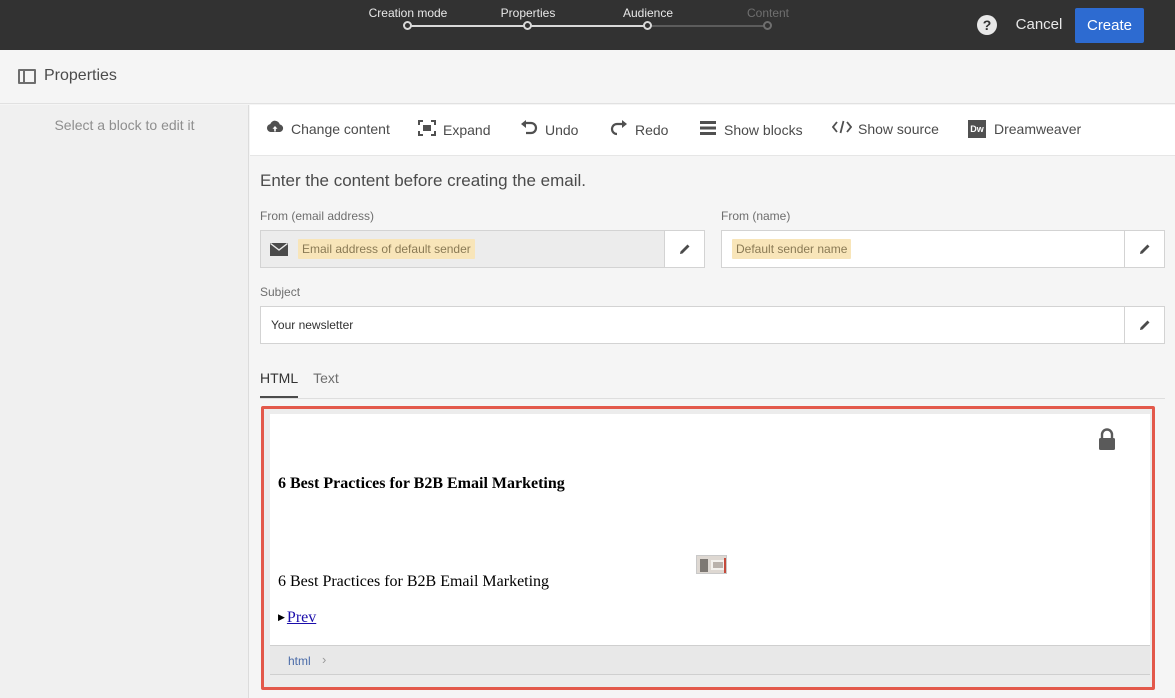  What do you see at coordinates (898, 129) in the screenshot?
I see `show-source-label: Show source` at bounding box center [898, 129].